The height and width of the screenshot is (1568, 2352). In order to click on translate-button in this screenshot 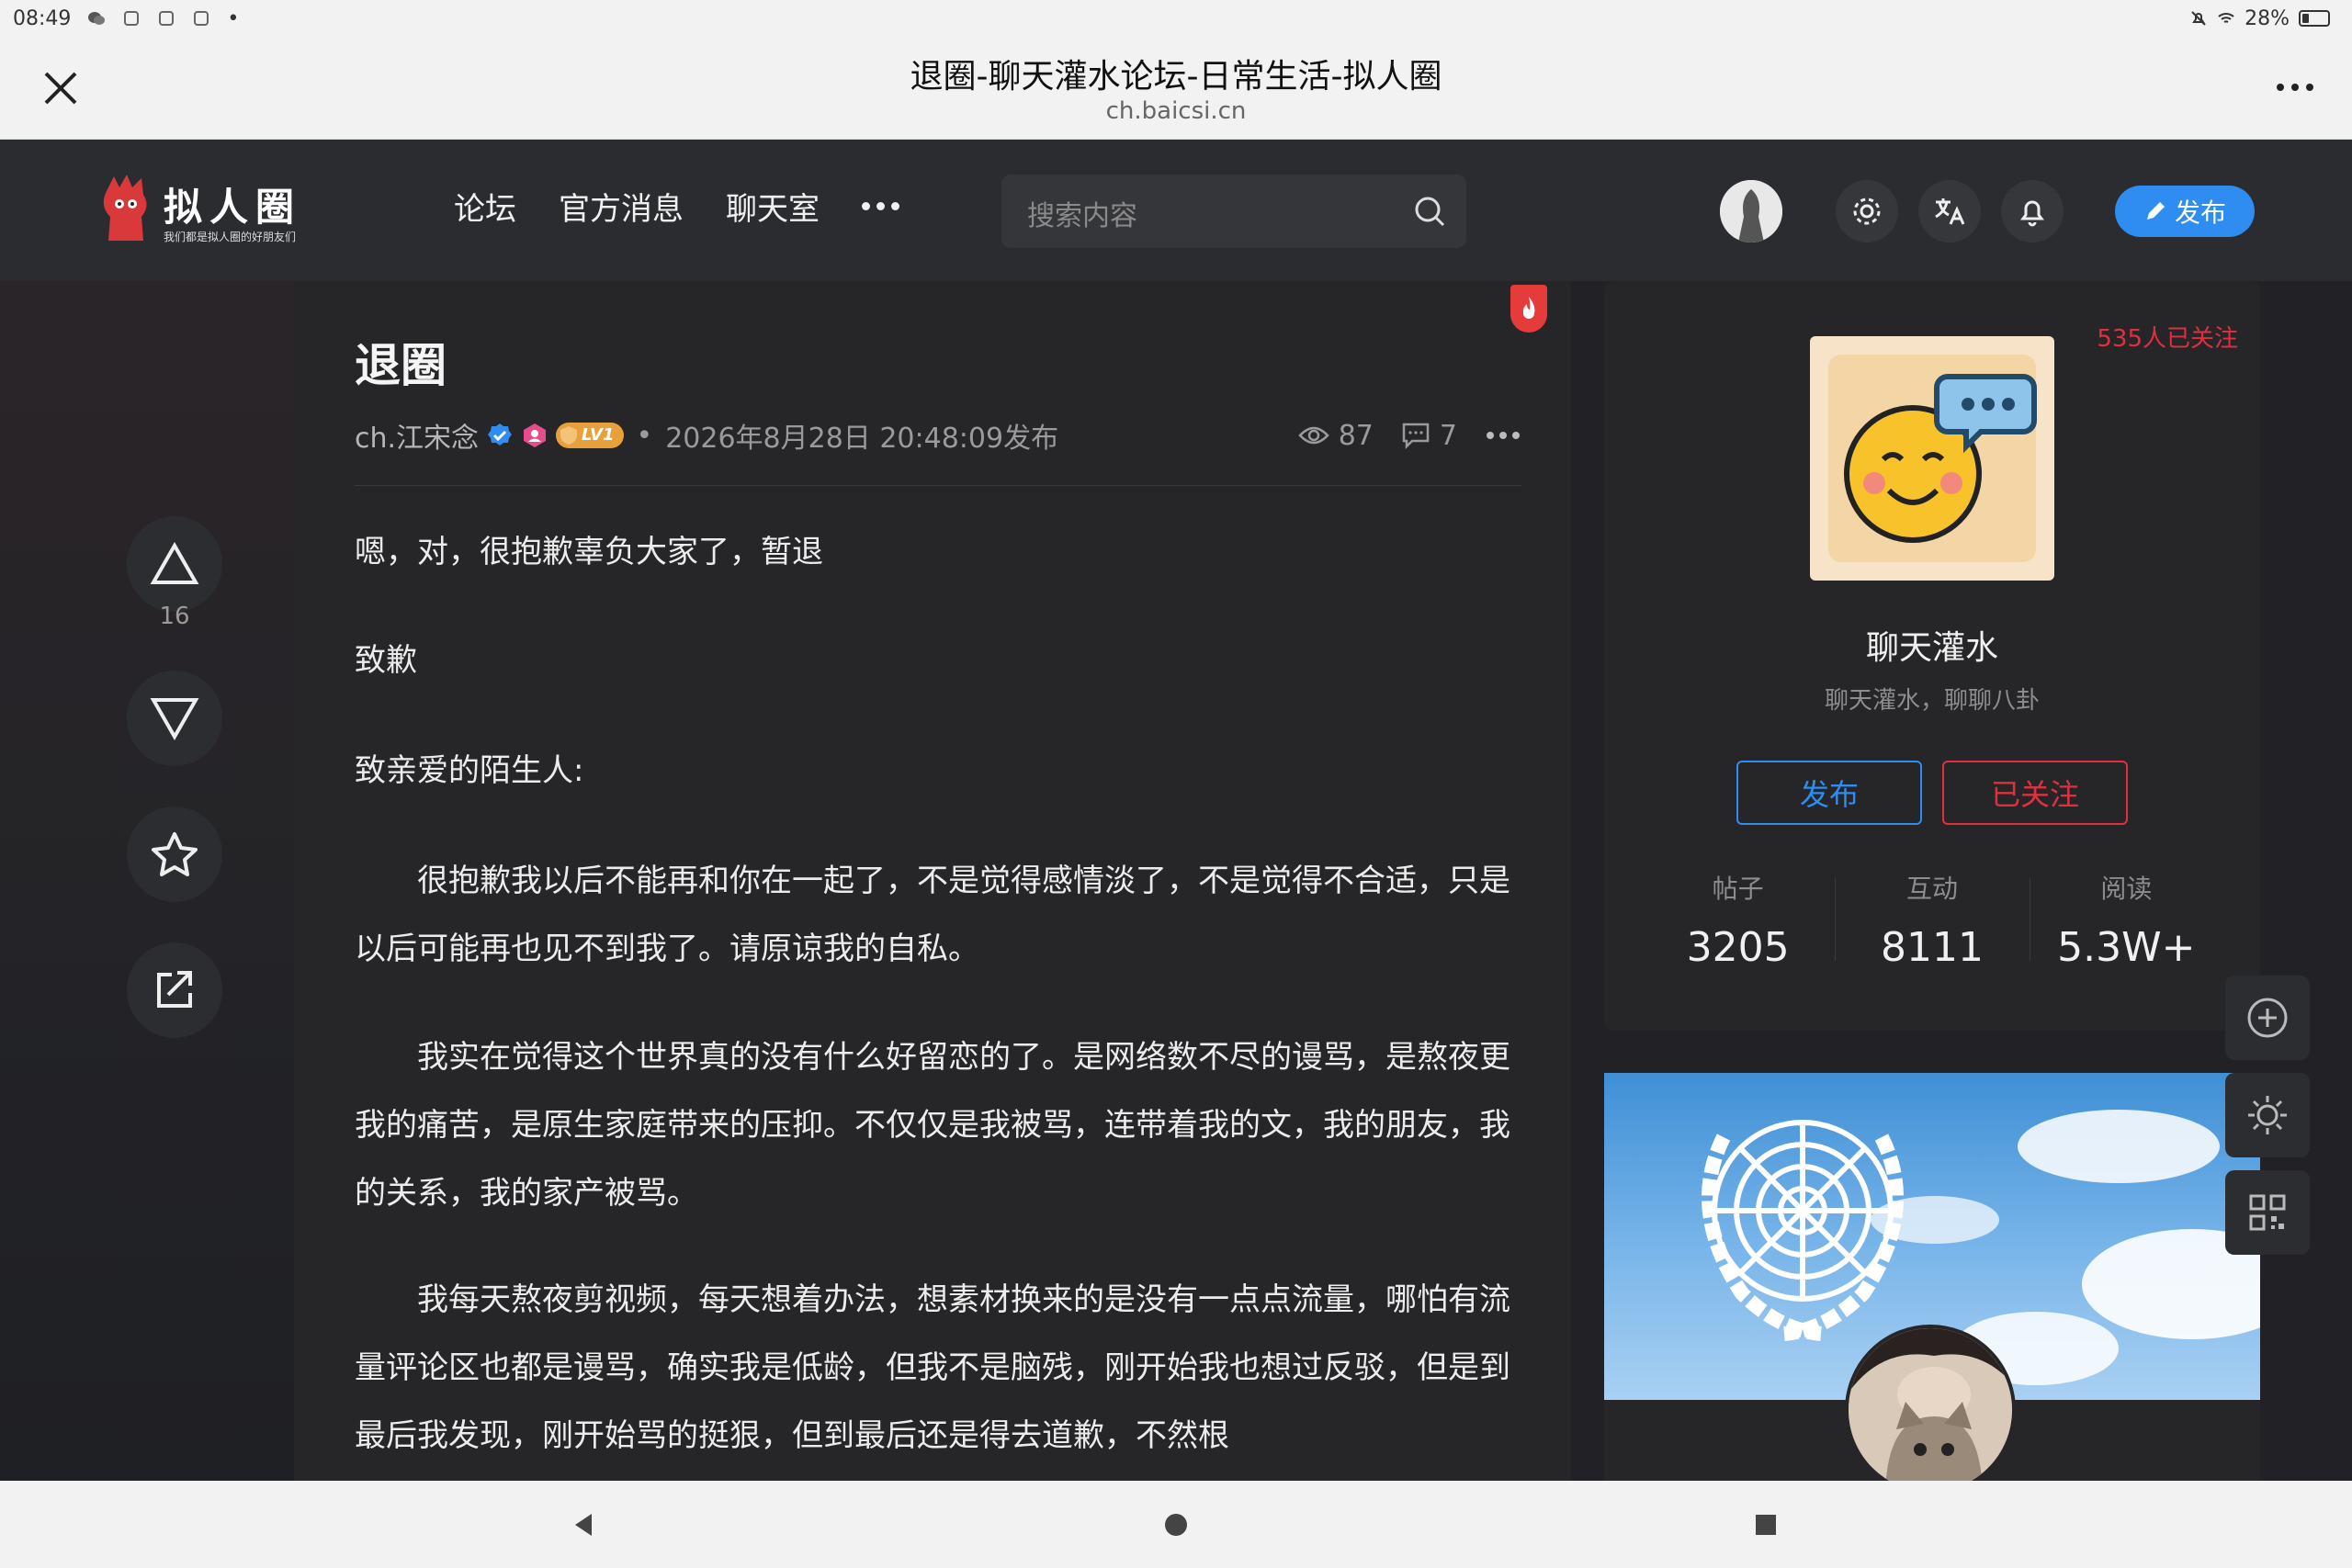, I will do `click(1949, 212)`.